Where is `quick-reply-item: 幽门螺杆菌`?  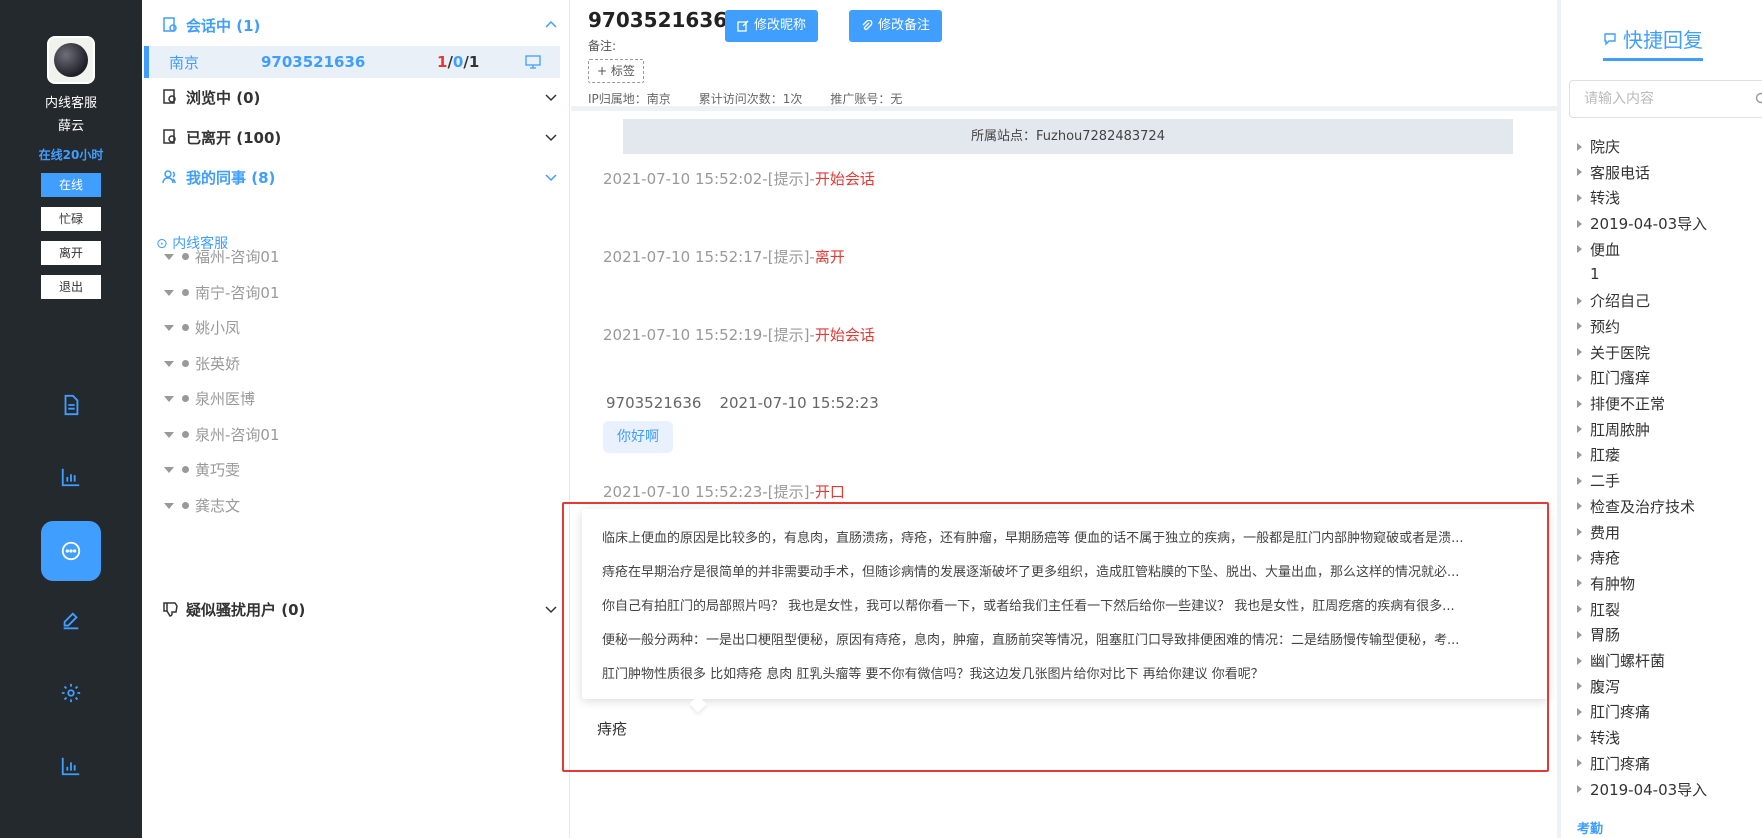 quick-reply-item: 幽门螺杆菌 is located at coordinates (1621, 660).